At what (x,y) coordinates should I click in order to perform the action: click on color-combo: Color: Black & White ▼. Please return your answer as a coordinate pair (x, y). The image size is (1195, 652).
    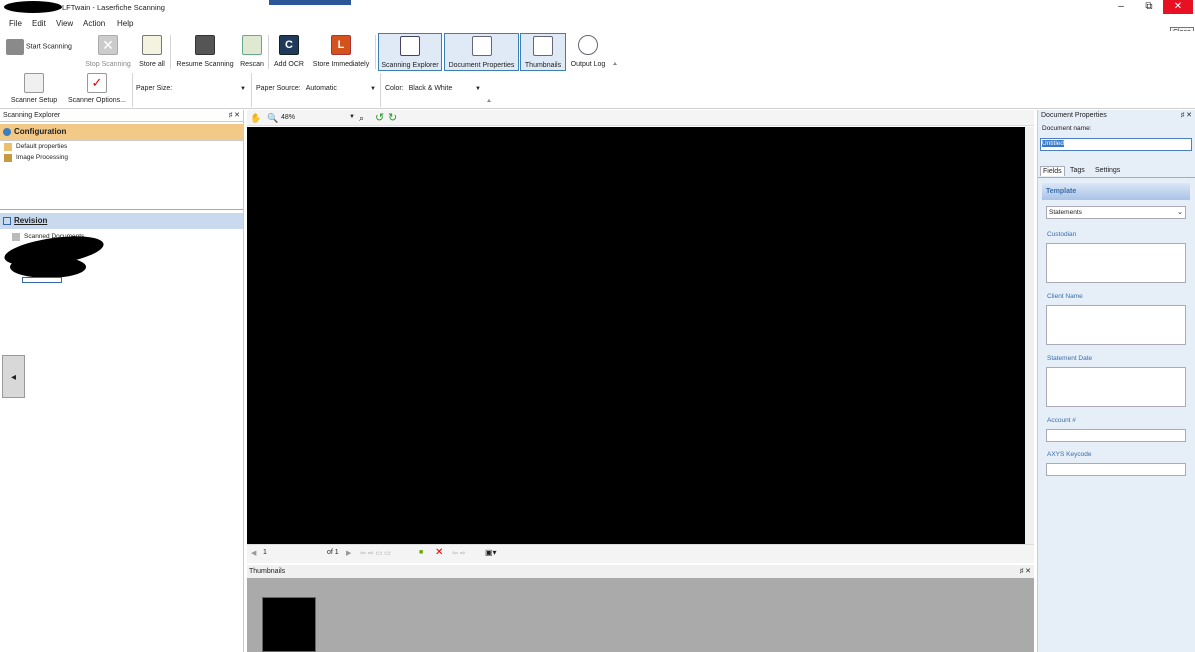
    Looking at the image, I should click on (434, 91).